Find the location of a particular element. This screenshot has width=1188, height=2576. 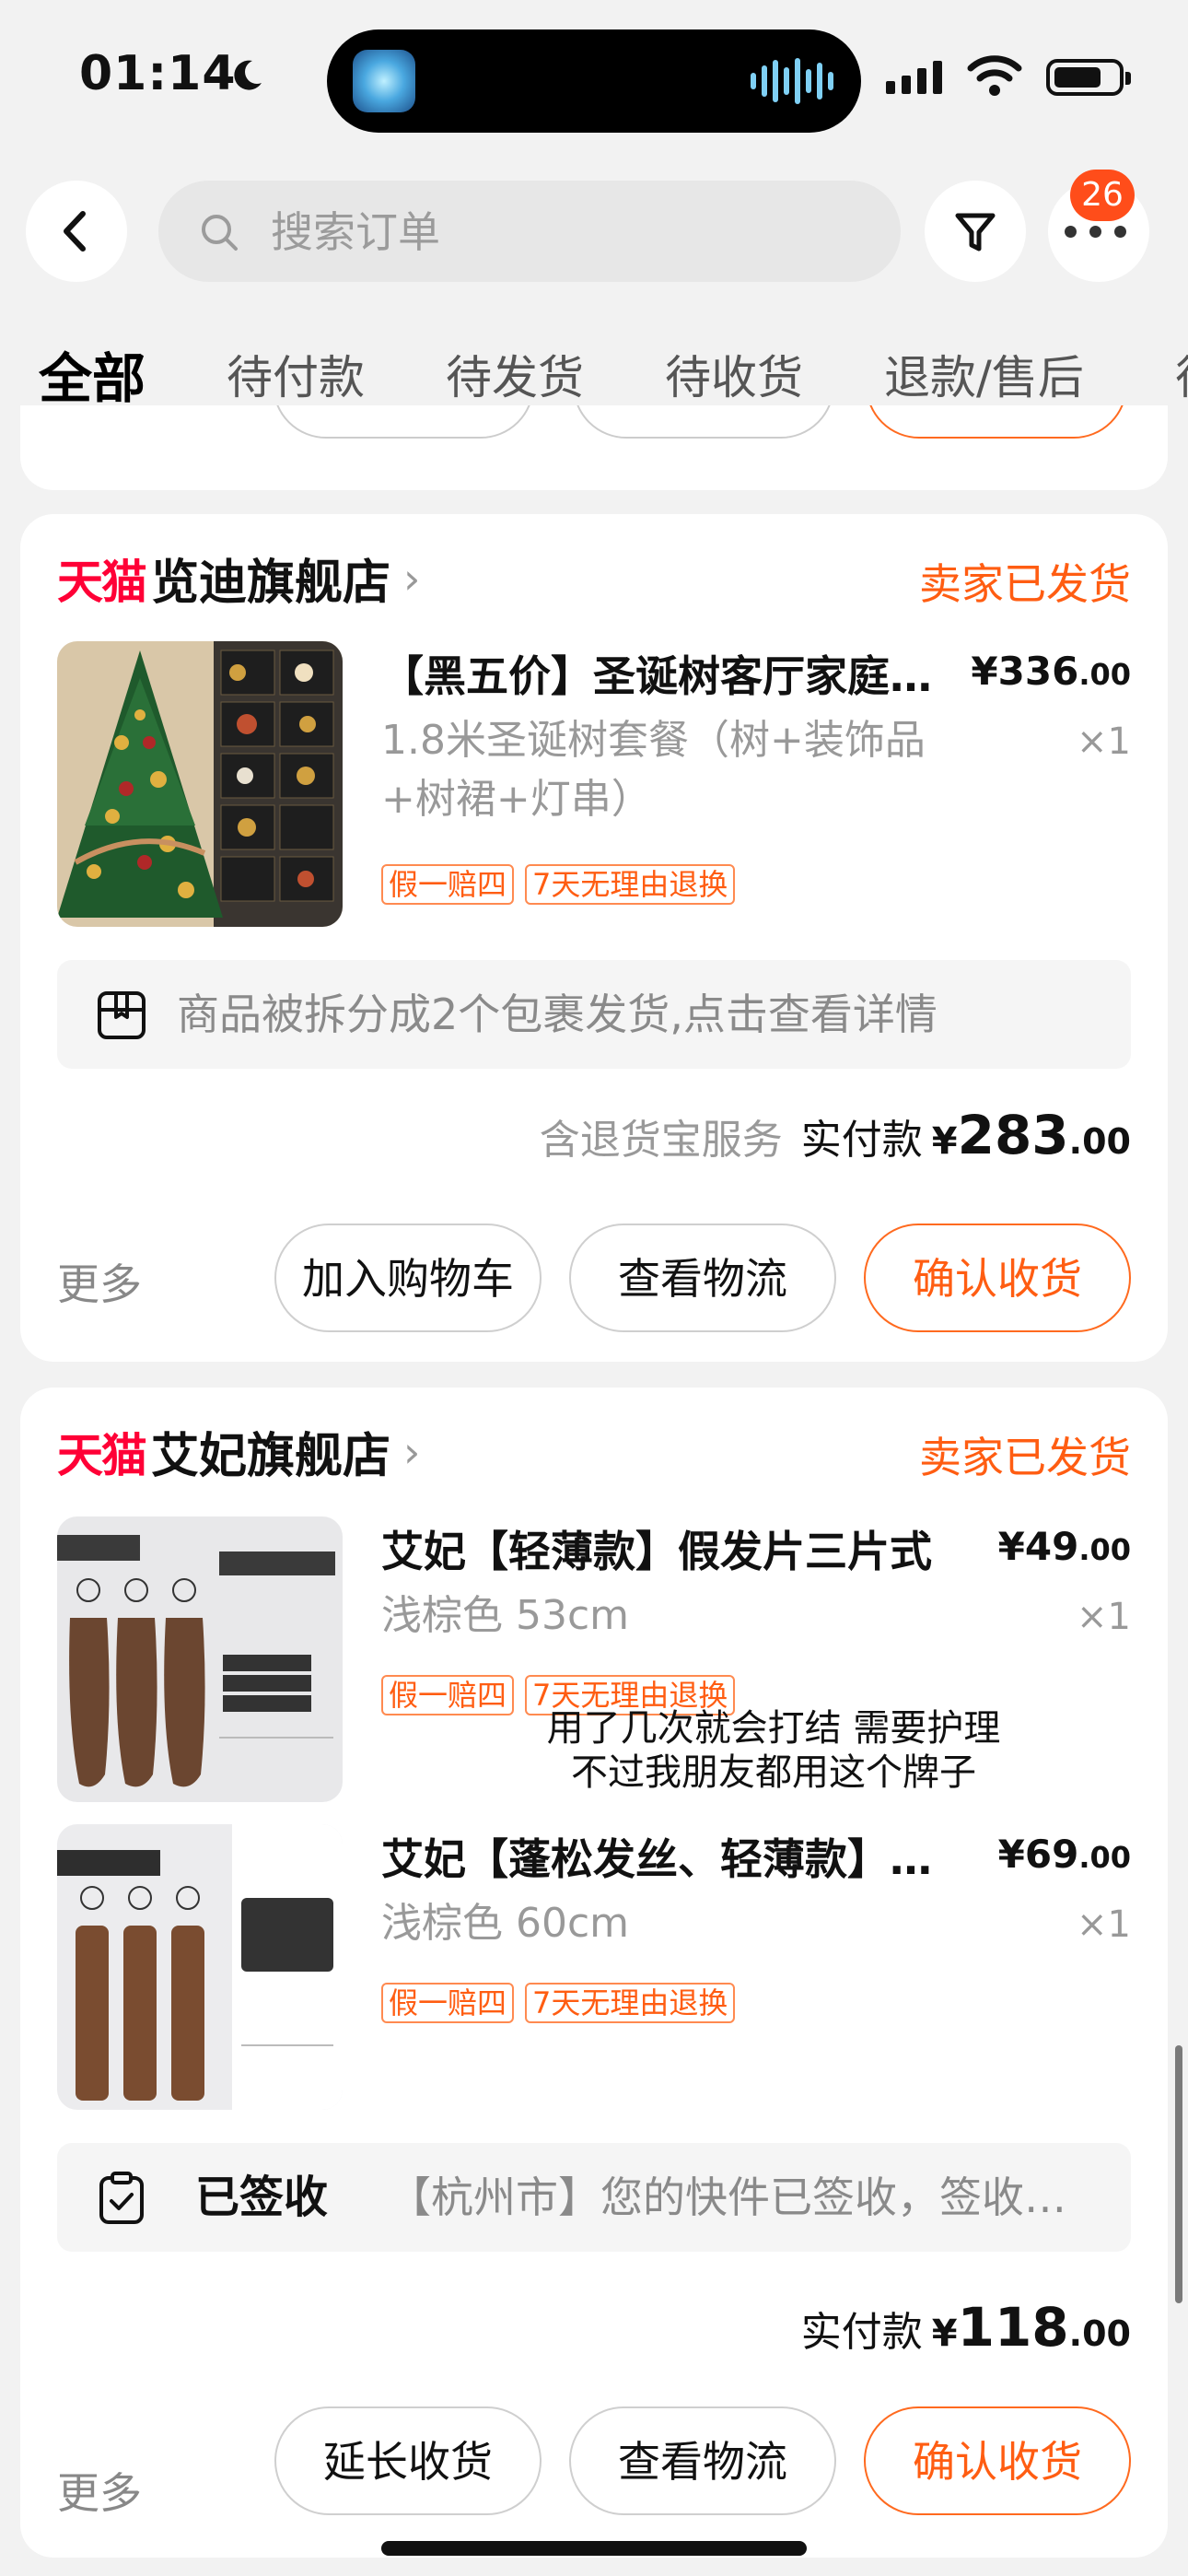

tab-pending-review: 待 is located at coordinates (1181, 374).